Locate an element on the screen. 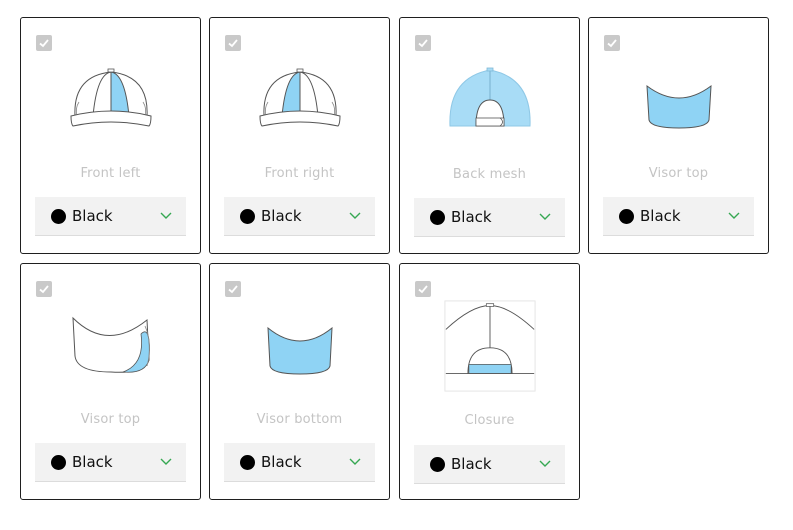 The height and width of the screenshot is (530, 793). cap-back-mesh-icon is located at coordinates (490, 98).